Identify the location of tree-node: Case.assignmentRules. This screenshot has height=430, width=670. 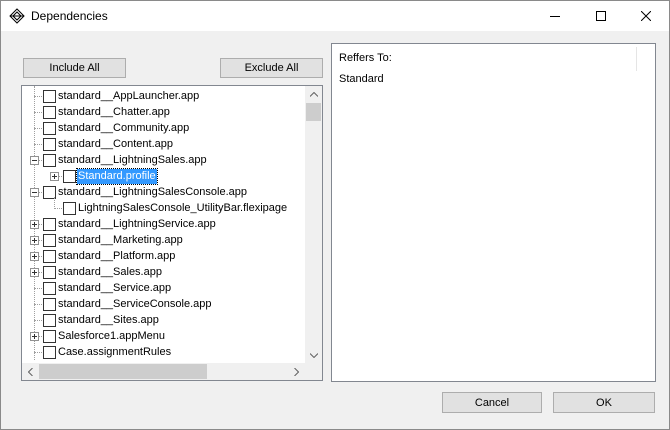
(164, 352).